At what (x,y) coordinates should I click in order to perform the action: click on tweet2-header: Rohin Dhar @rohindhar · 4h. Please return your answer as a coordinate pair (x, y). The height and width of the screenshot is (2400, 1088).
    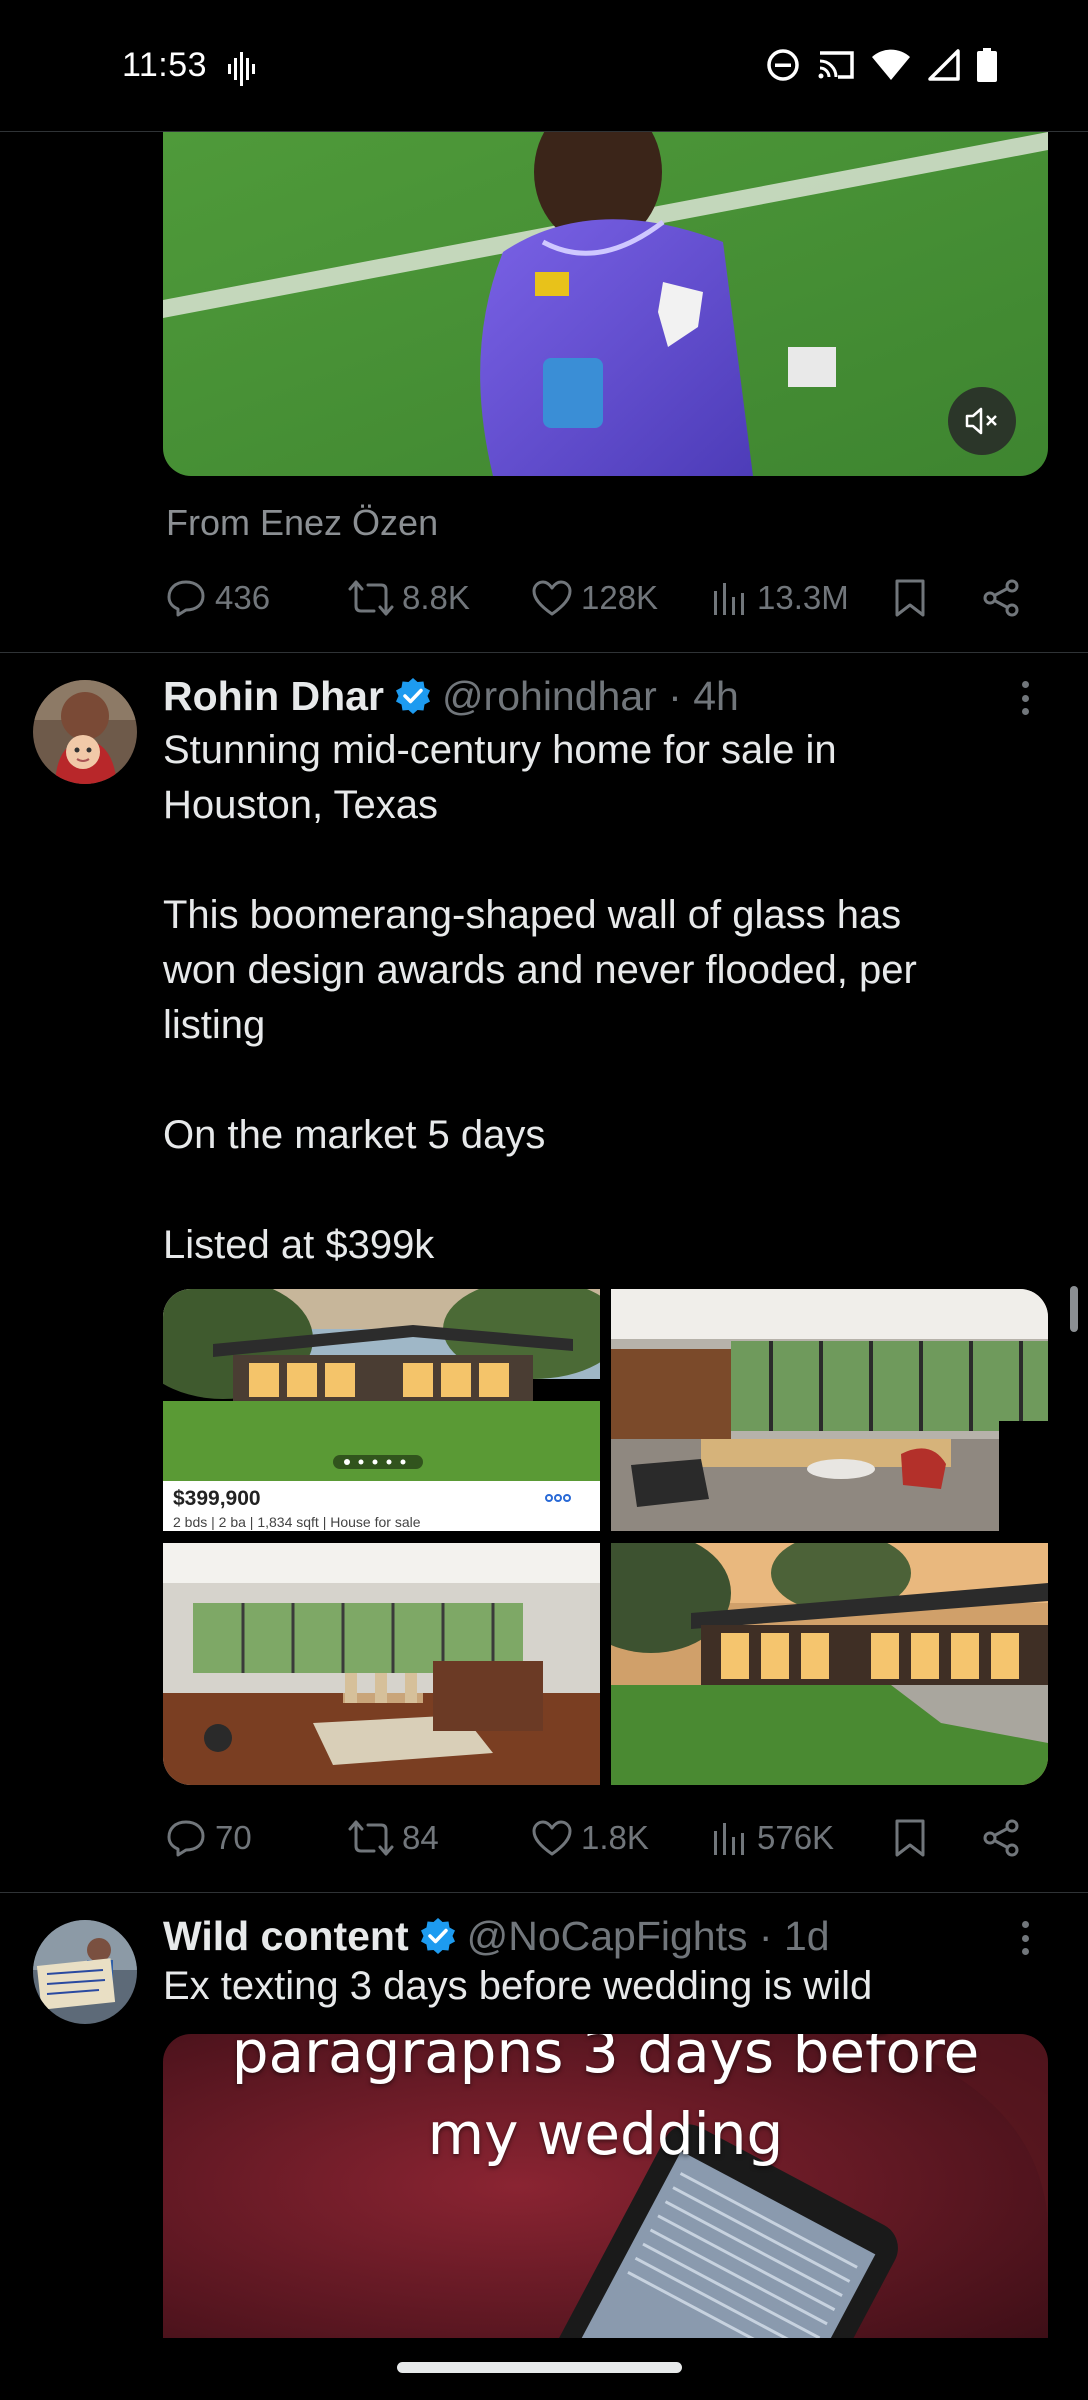
    Looking at the image, I should click on (451, 696).